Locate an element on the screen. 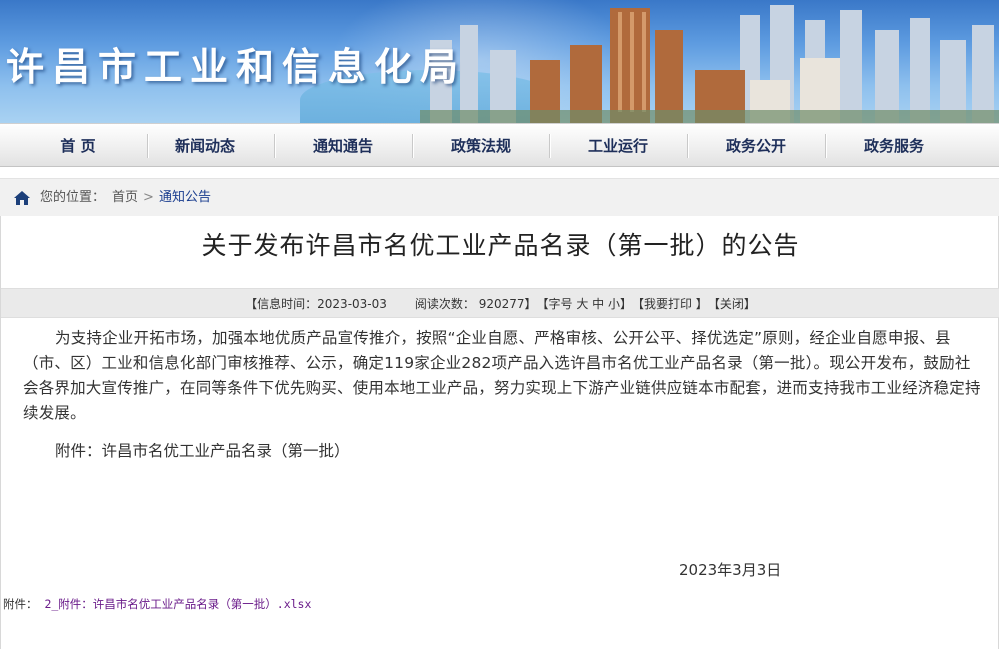 The width and height of the screenshot is (999, 649). article-date: 2023年3月3日 is located at coordinates (730, 570).